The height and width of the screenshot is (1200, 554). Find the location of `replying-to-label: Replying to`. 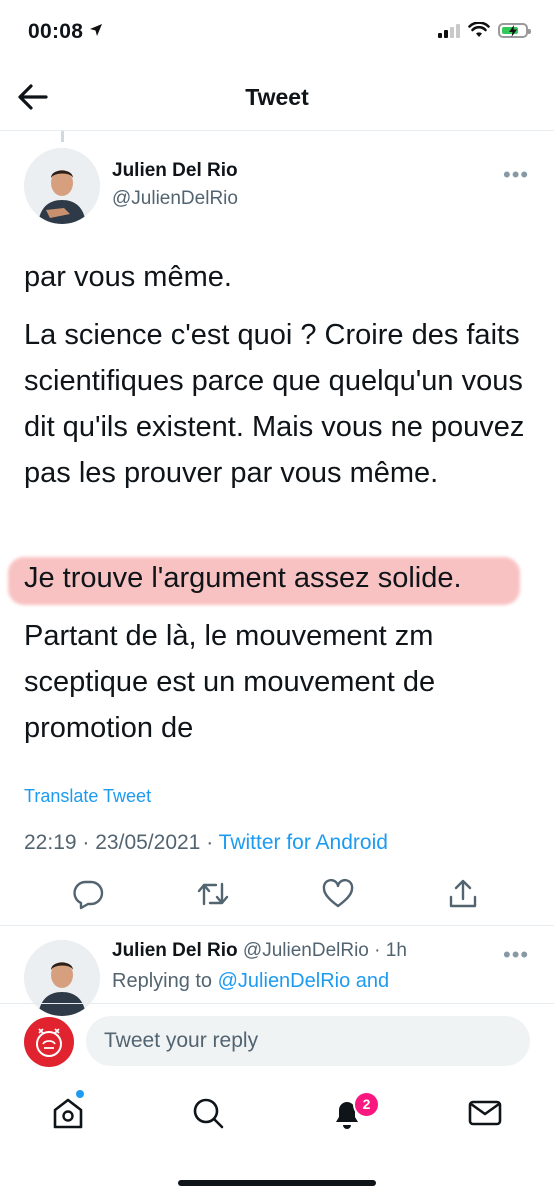

replying-to-label: Replying to is located at coordinates (162, 981).